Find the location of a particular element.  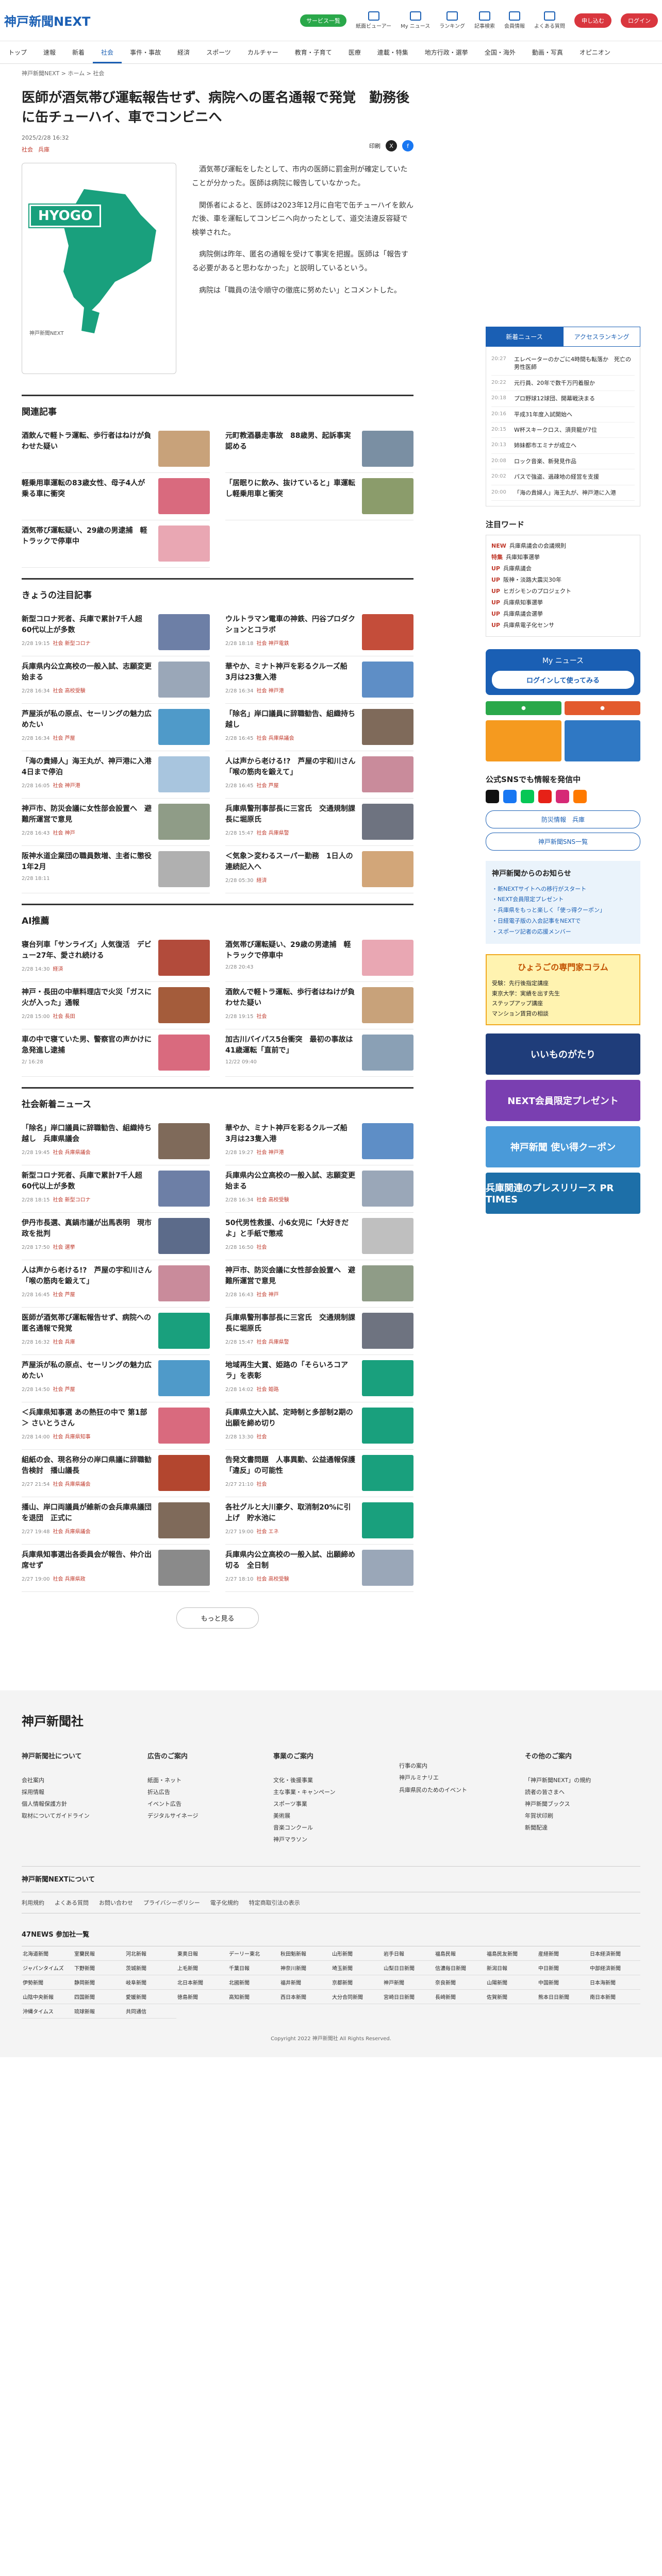

trending-word: UP 兵庫県議会選挙 is located at coordinates (563, 614).